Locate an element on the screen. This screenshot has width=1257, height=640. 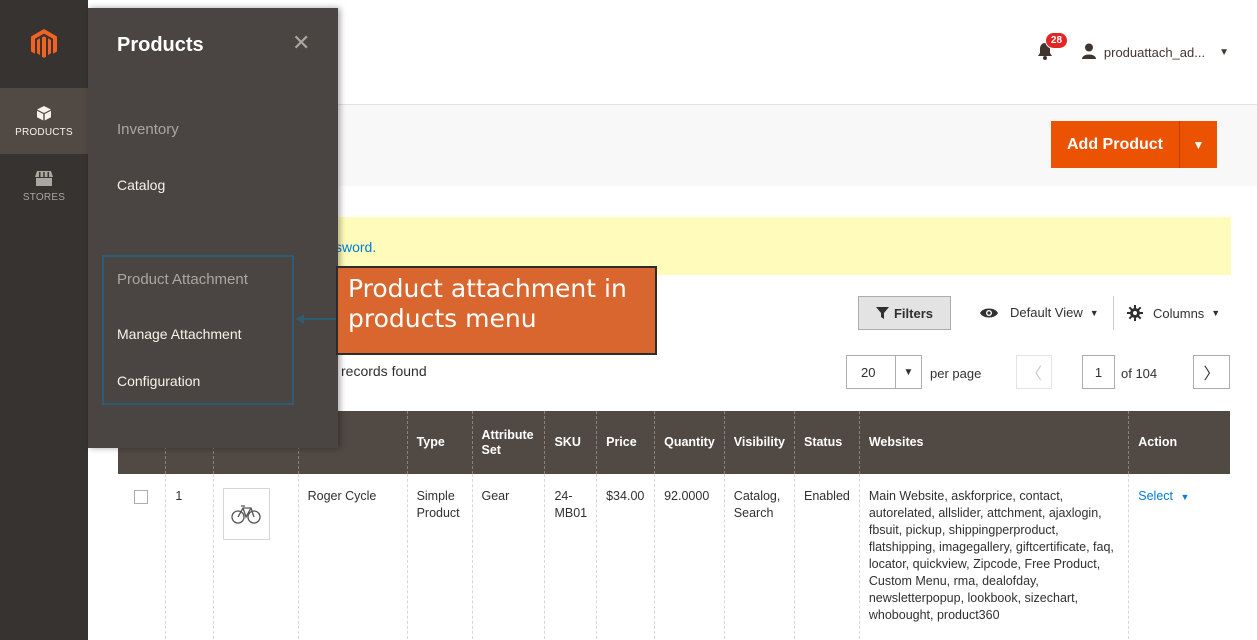
menu-link-catalog: Catalog is located at coordinates (141, 185).